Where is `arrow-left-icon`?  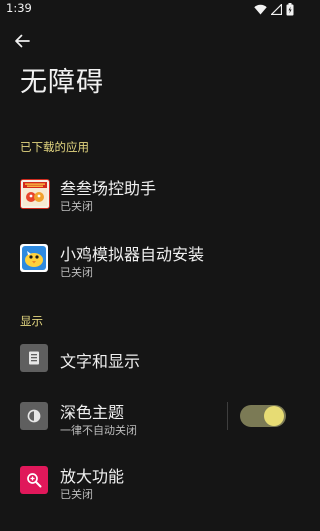
arrow-left-icon is located at coordinates (22, 41).